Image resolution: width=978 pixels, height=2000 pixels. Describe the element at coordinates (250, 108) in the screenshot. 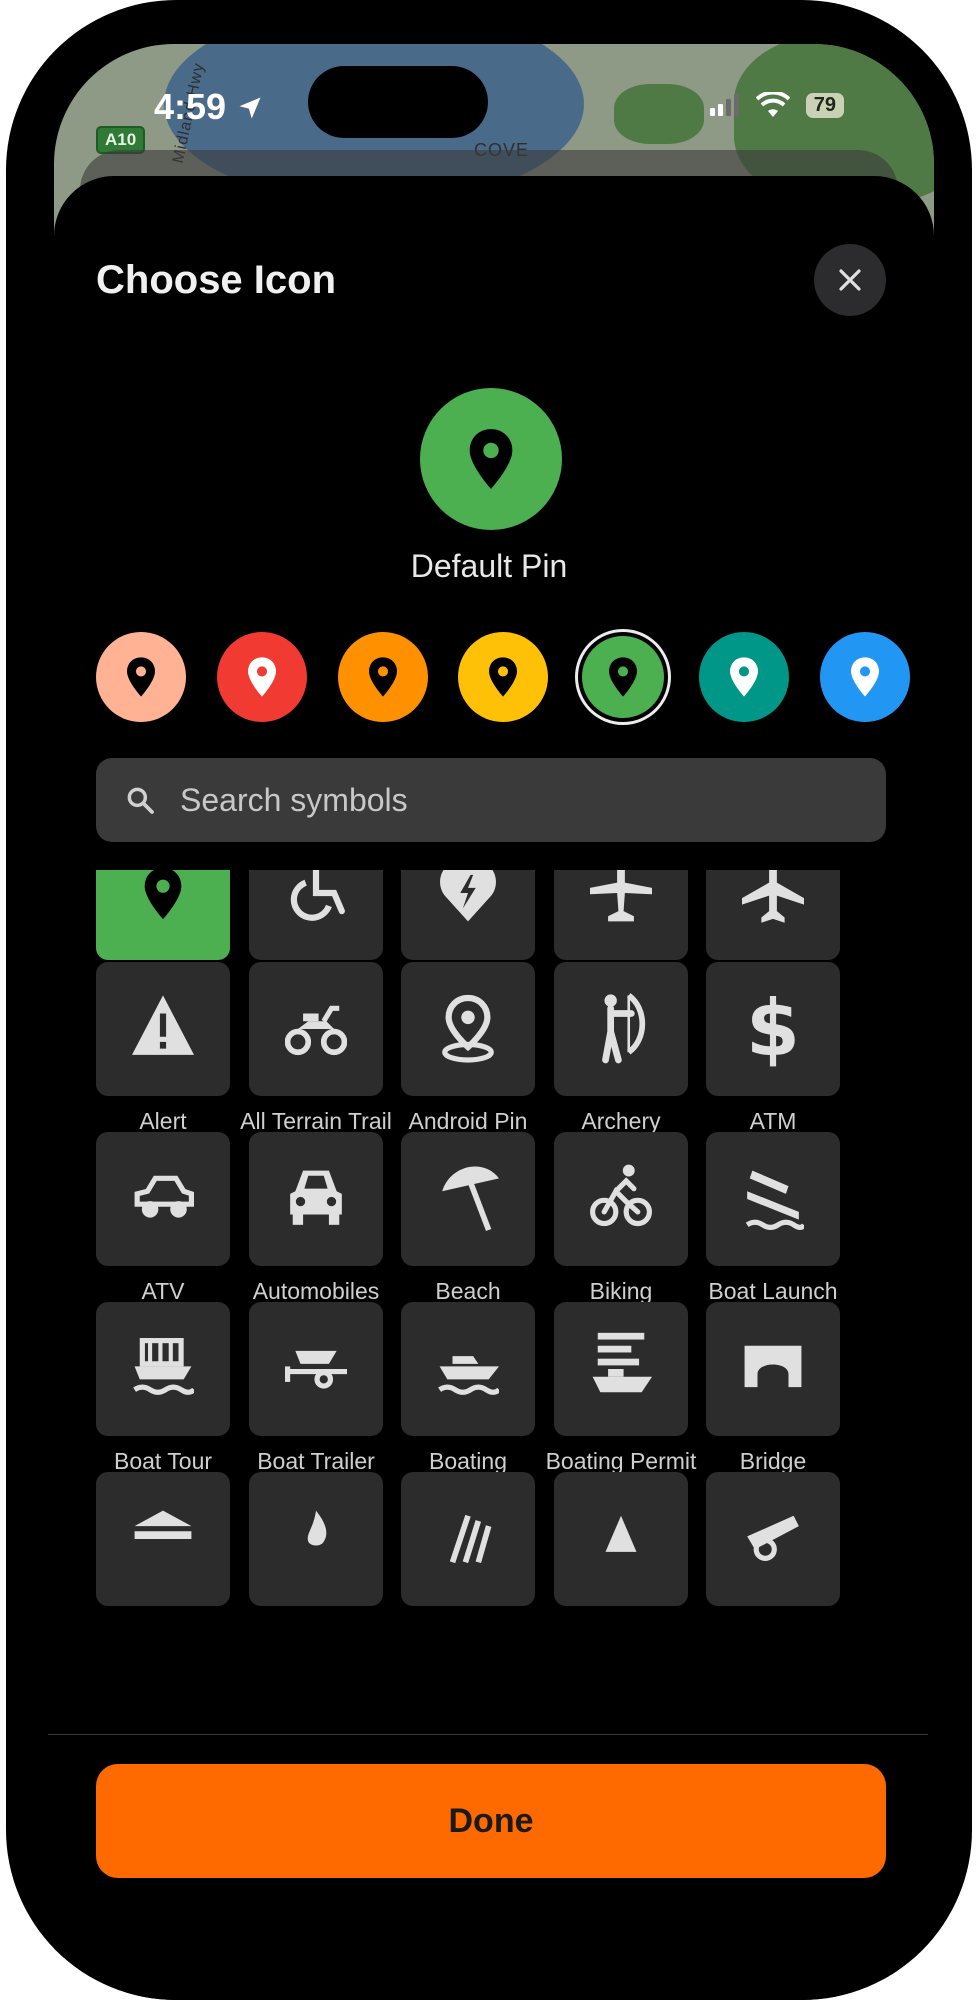

I see `location-arrow-icon` at that location.